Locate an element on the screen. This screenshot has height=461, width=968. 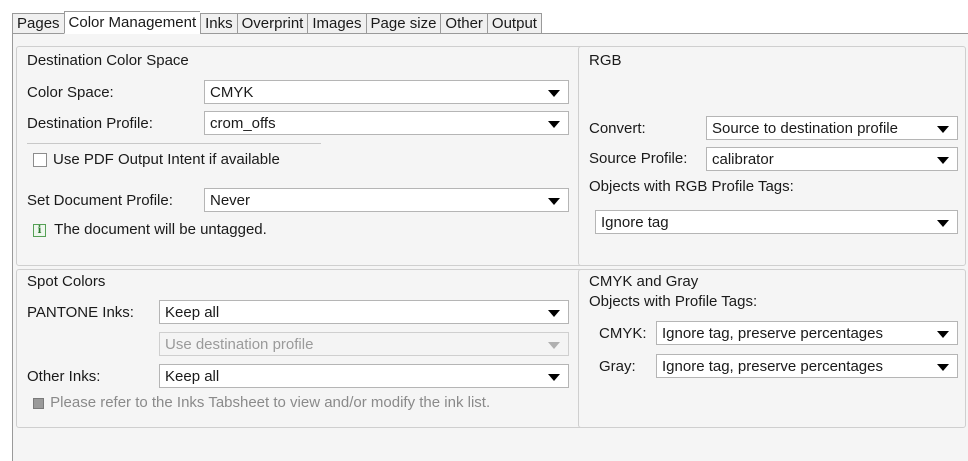
tab-other: Other is located at coordinates (463, 23).